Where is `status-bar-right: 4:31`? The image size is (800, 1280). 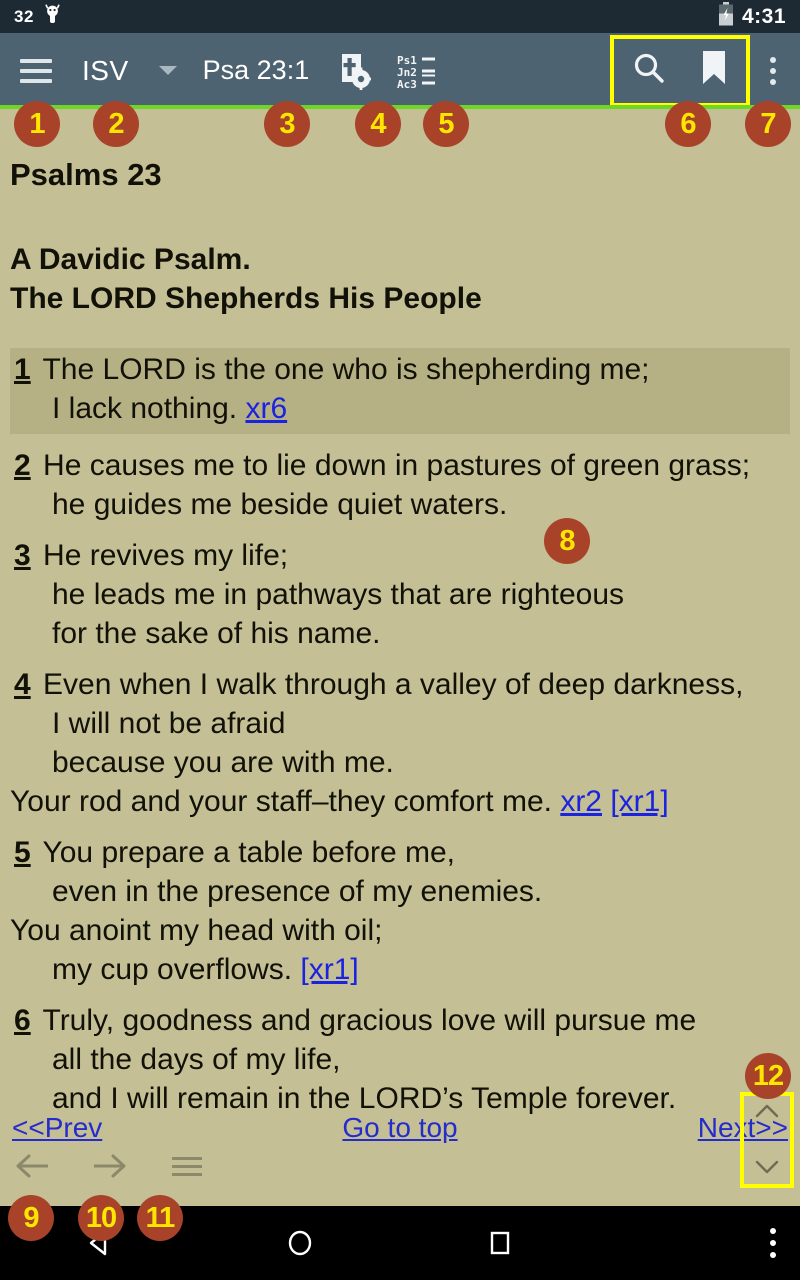 status-bar-right: 4:31 is located at coordinates (752, 16).